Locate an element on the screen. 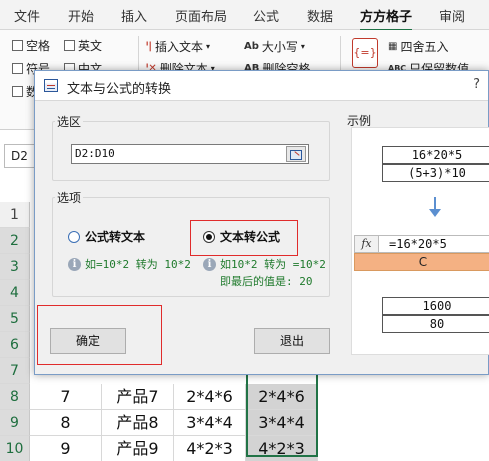 This screenshot has width=489, height=461. checkbox-space: 空格 is located at coordinates (31, 45).